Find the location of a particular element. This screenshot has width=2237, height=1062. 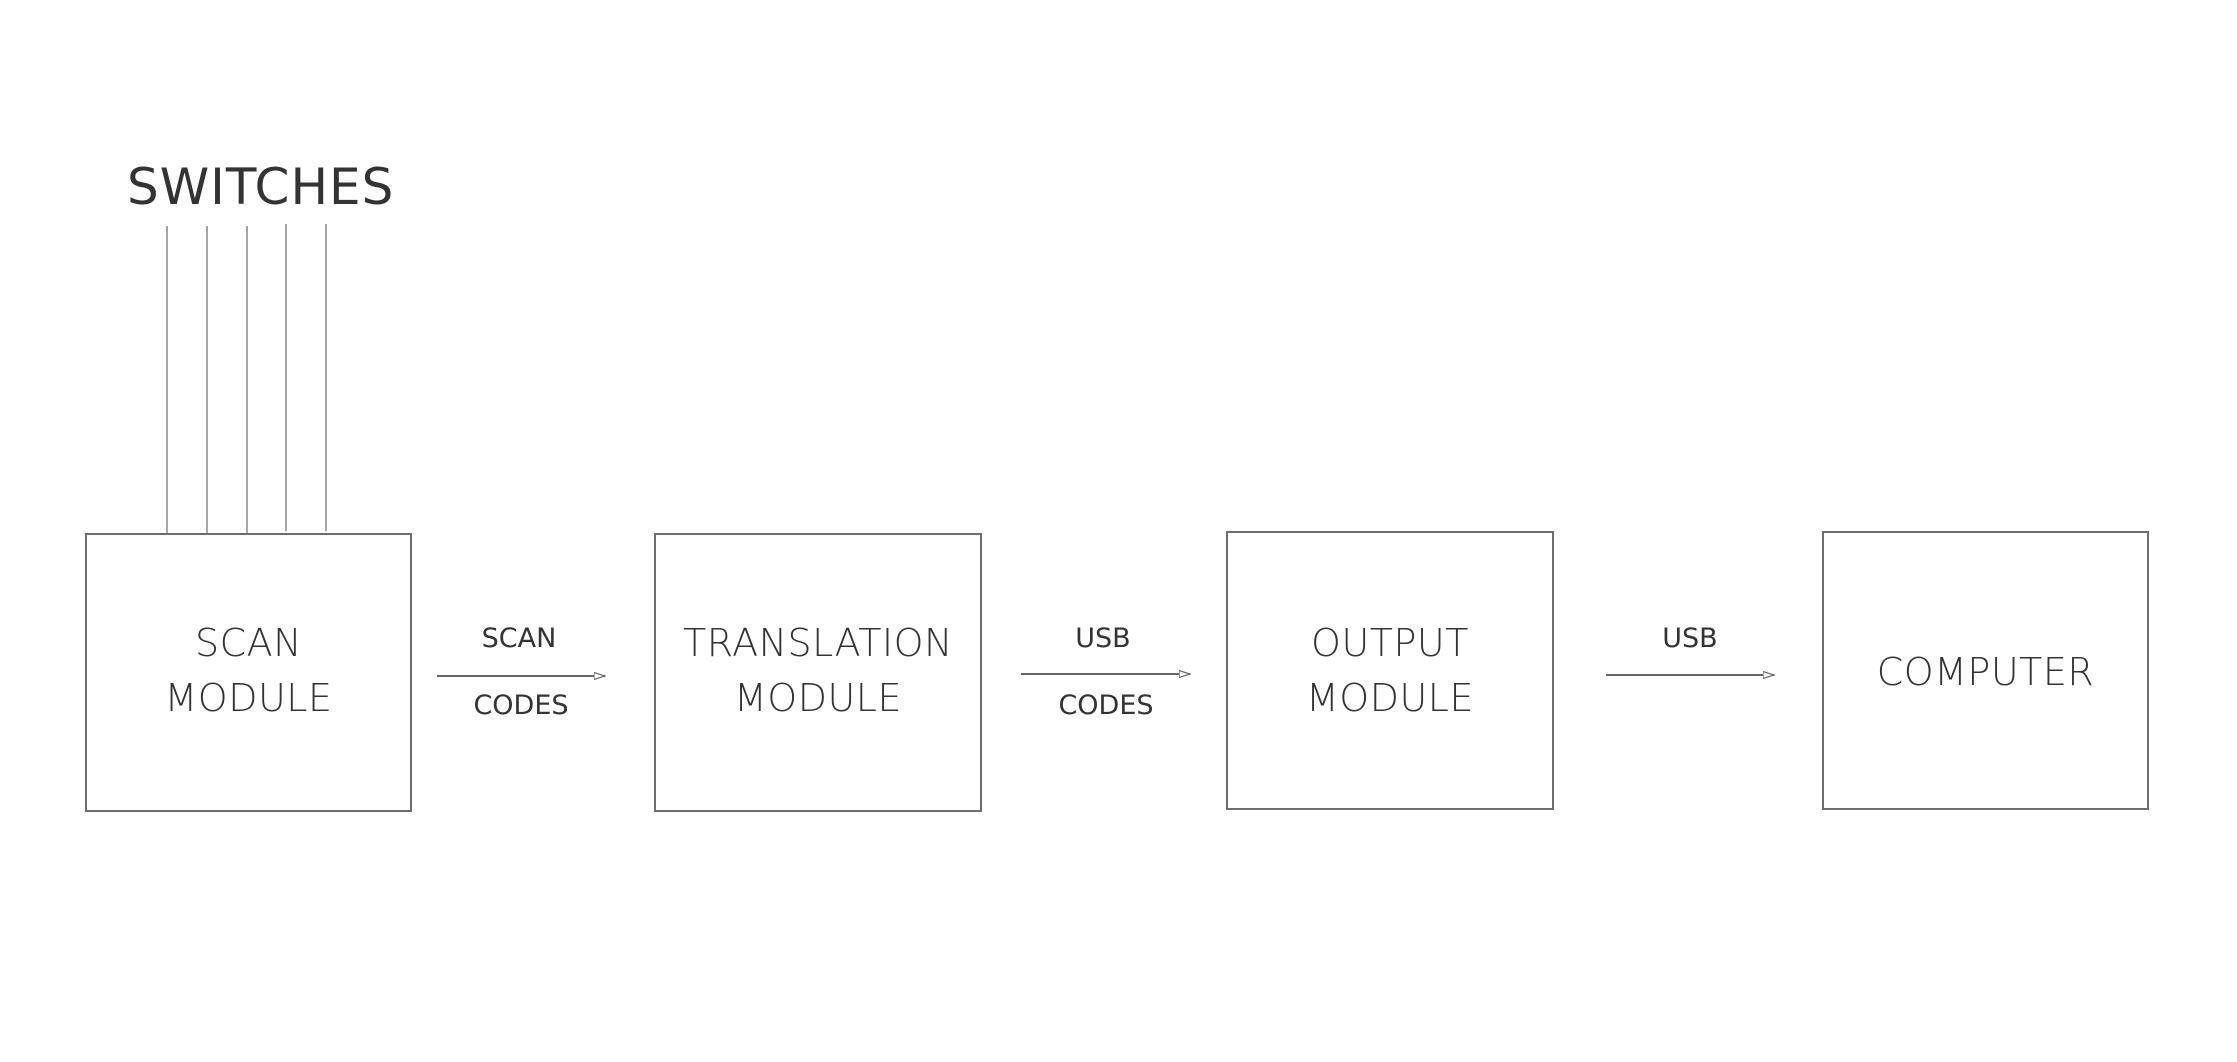

edge2-label-top: USB is located at coordinates (1103, 638).